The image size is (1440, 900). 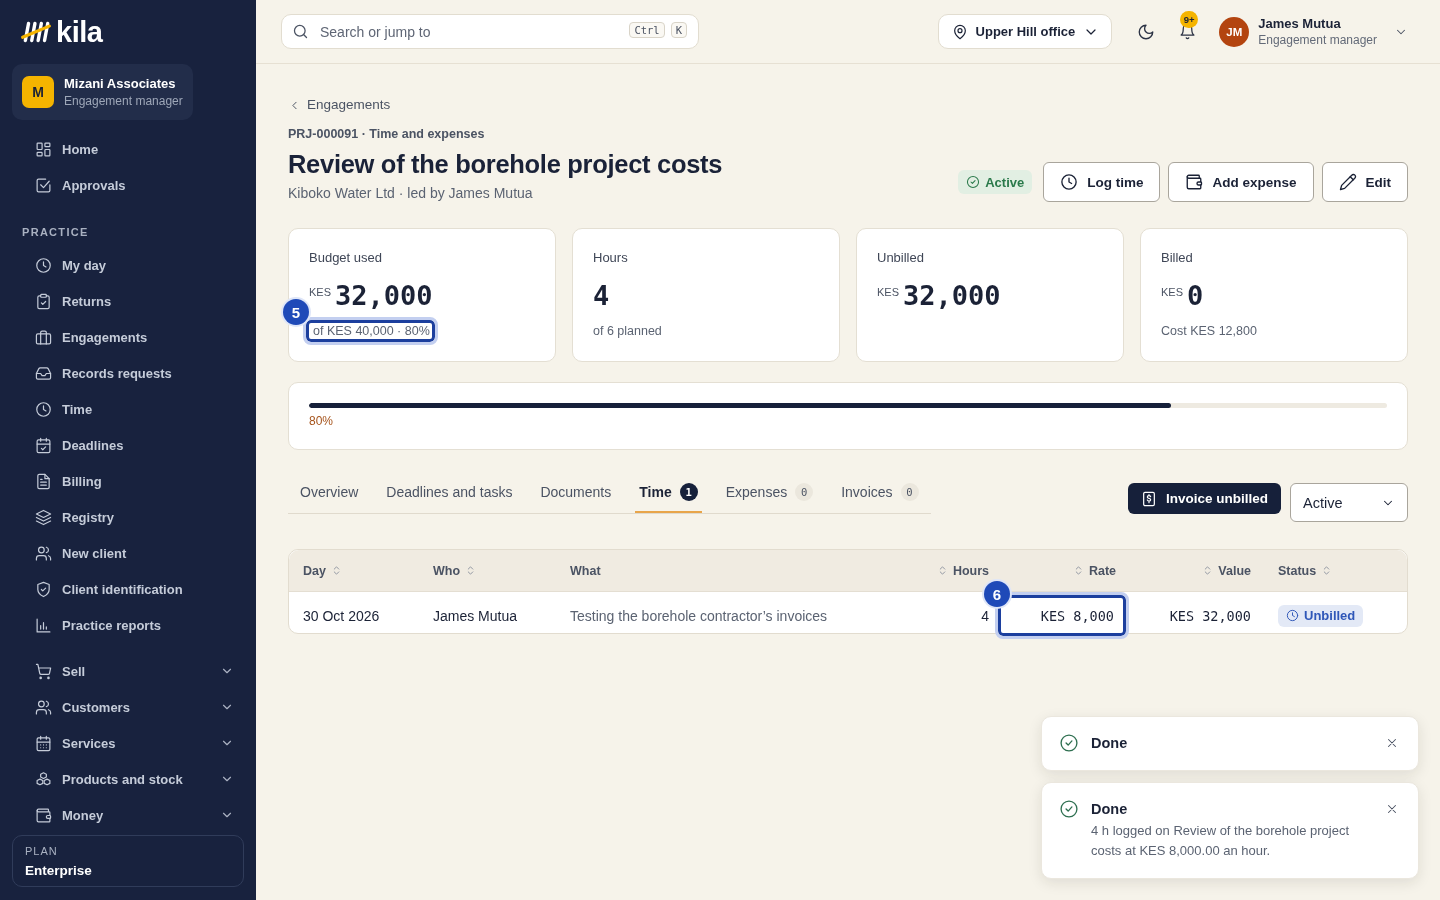 I want to click on nav-item: Approvals, so click(x=128, y=185).